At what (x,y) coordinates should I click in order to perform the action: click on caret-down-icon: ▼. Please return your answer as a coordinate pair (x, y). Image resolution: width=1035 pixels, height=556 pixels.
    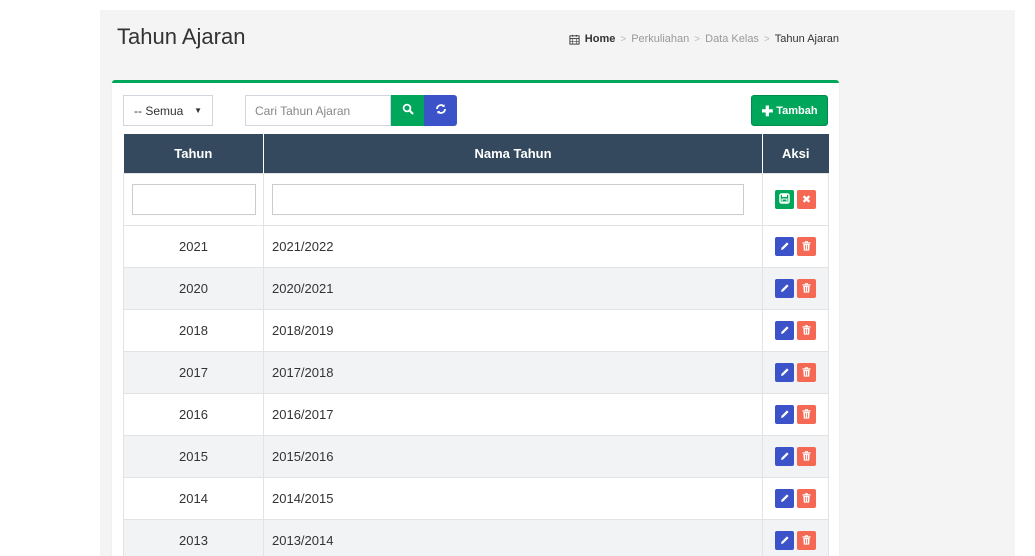
    Looking at the image, I should click on (198, 110).